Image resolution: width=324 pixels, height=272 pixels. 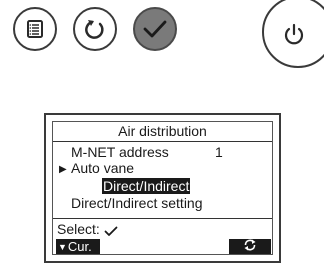 I want to click on down-triangle-icon: ▼, so click(x=62, y=247).